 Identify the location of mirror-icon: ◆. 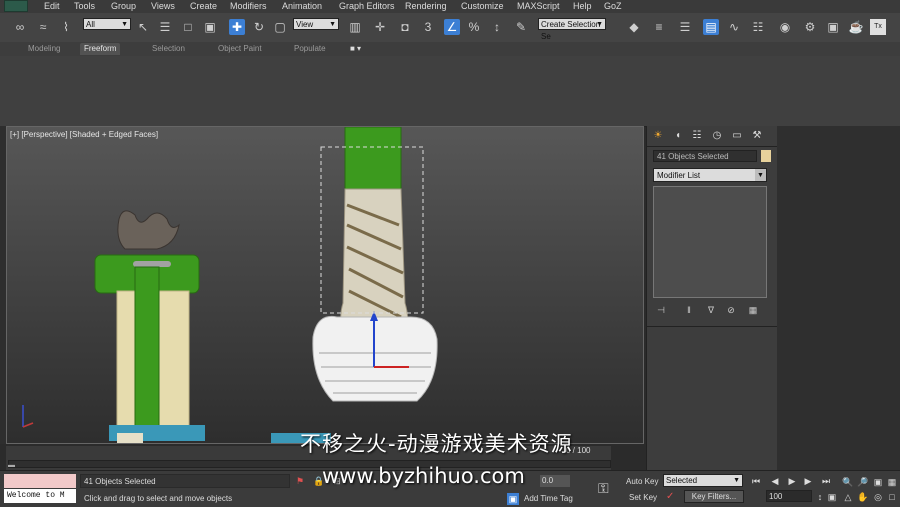
(634, 27).